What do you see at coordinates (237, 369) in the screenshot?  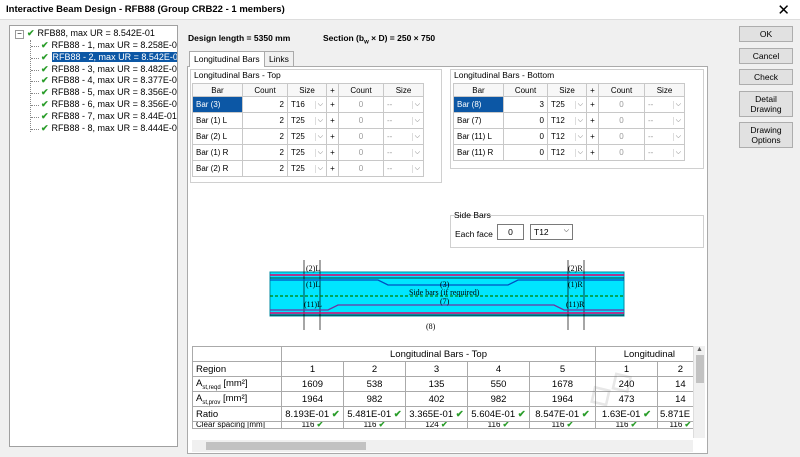 I see `row-label: Region` at bounding box center [237, 369].